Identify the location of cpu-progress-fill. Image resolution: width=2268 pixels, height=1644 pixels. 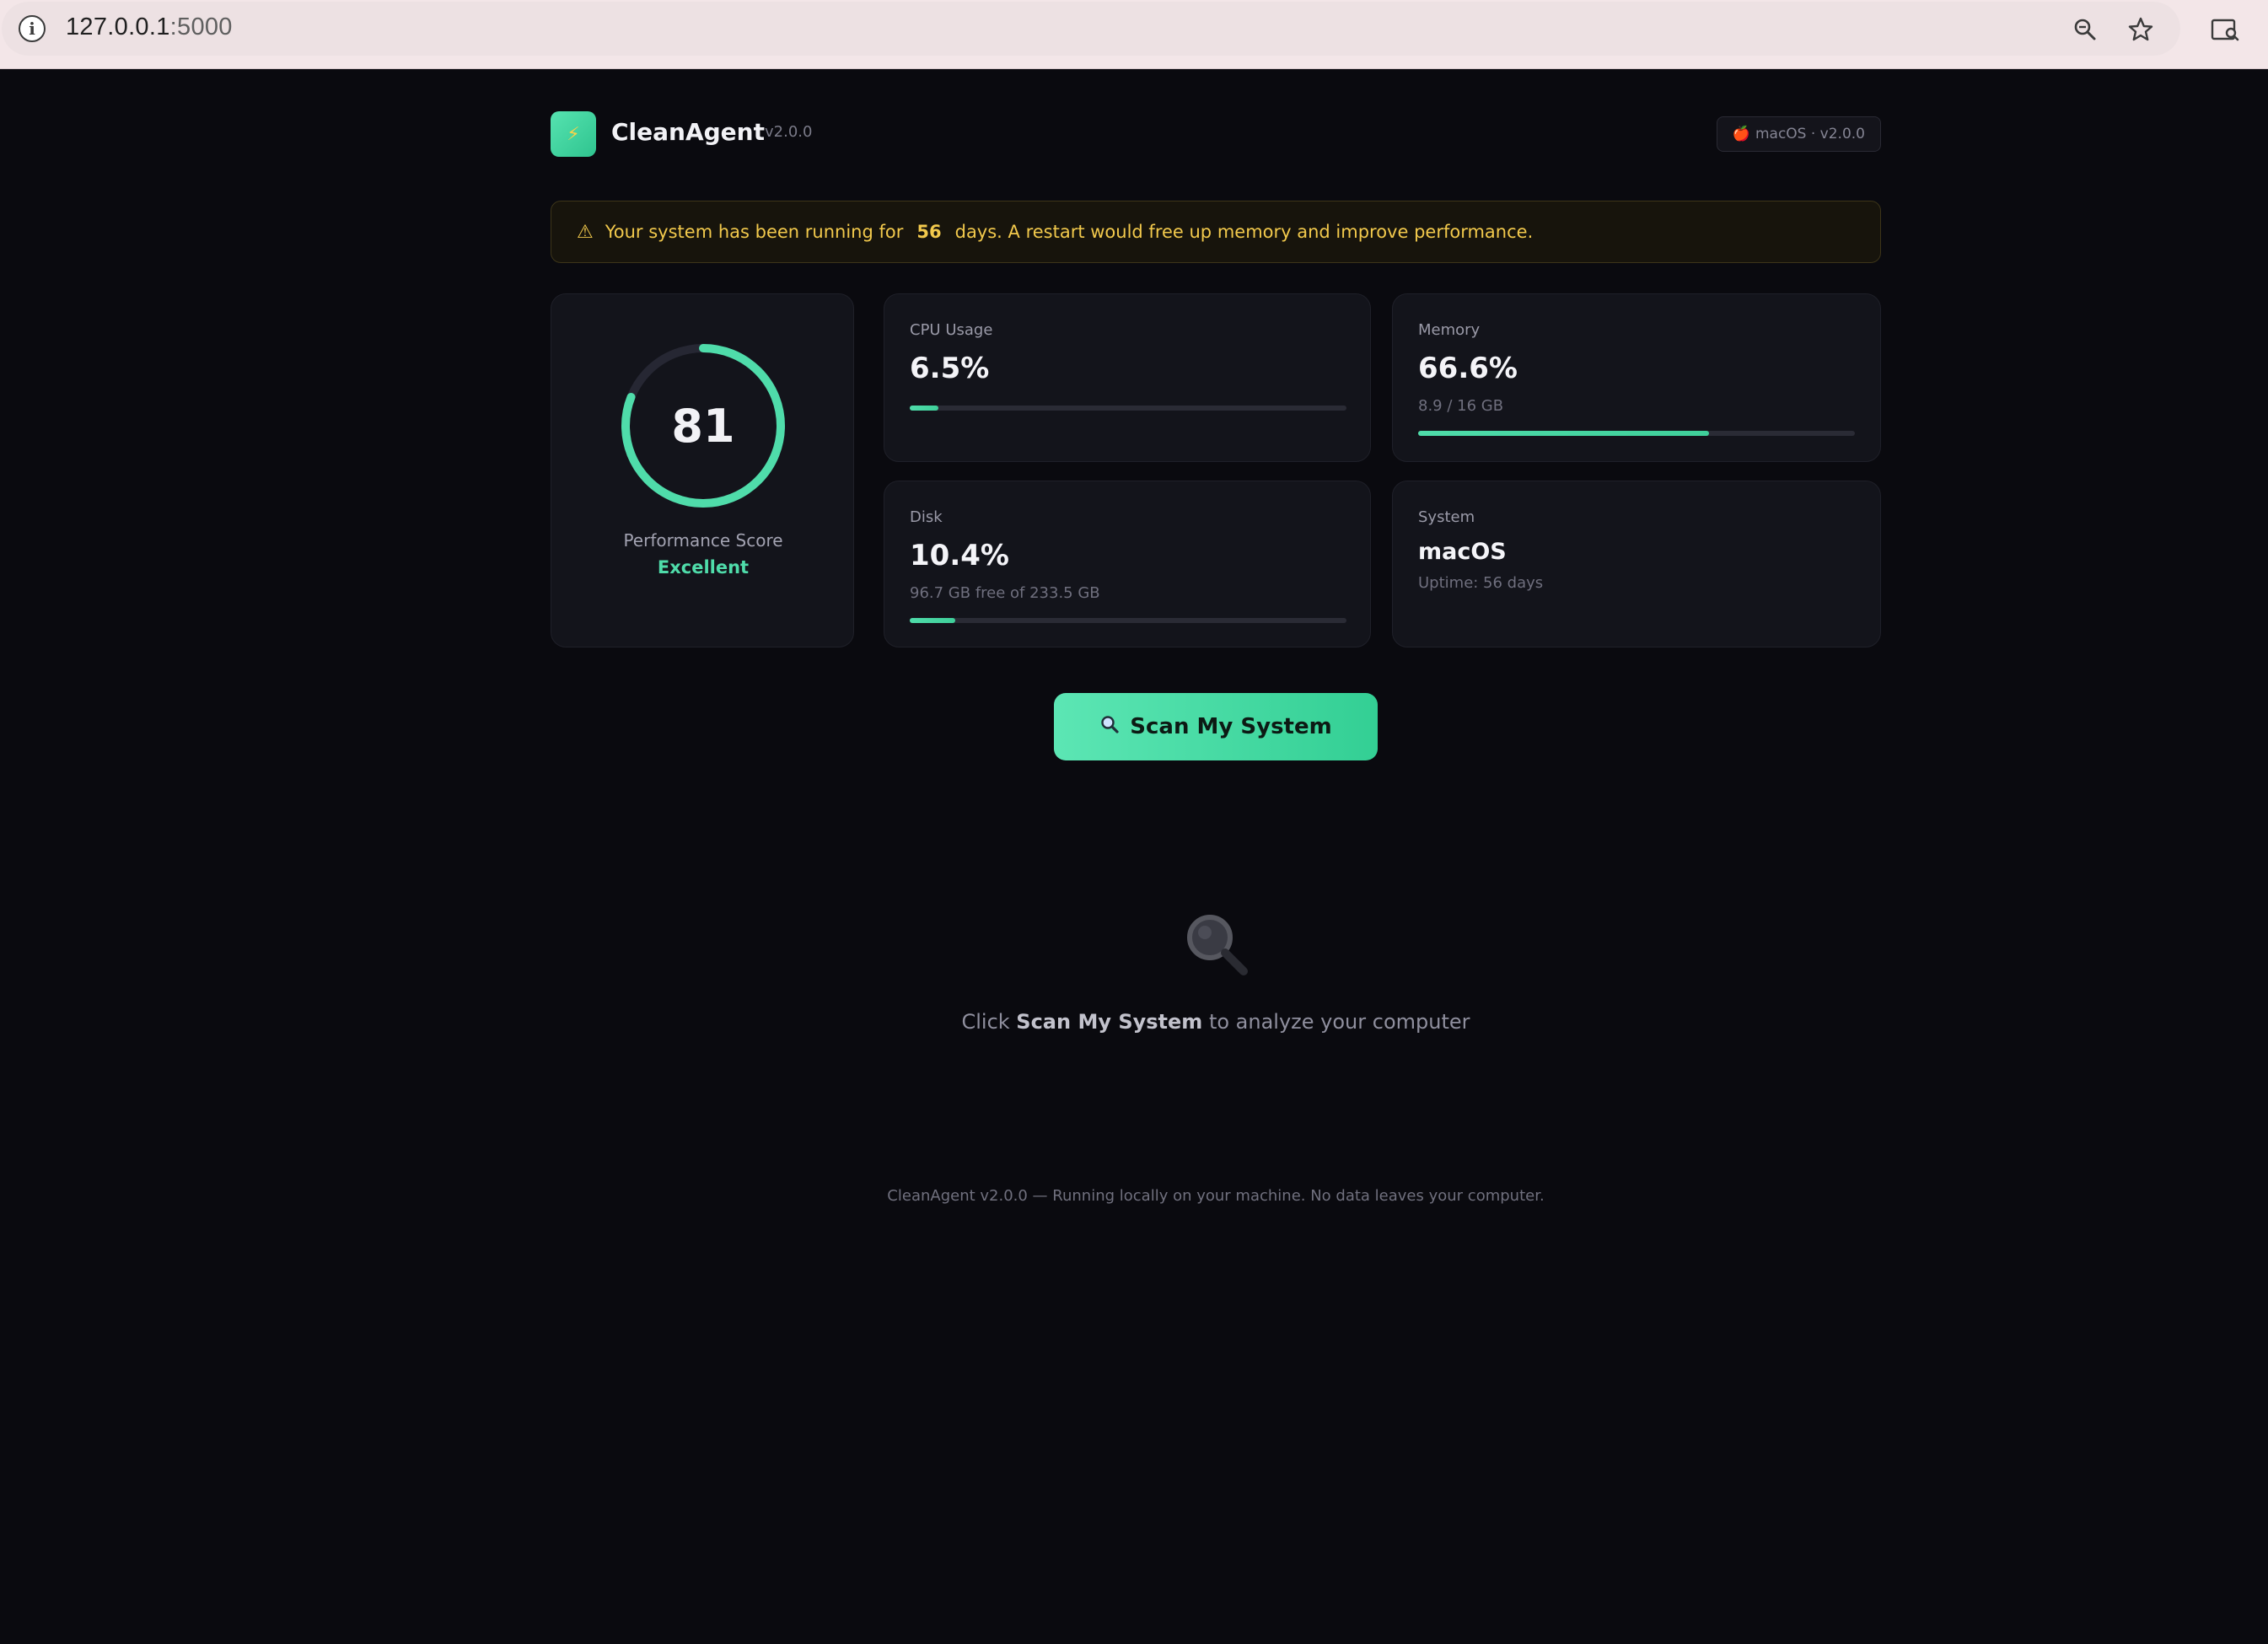
(924, 408).